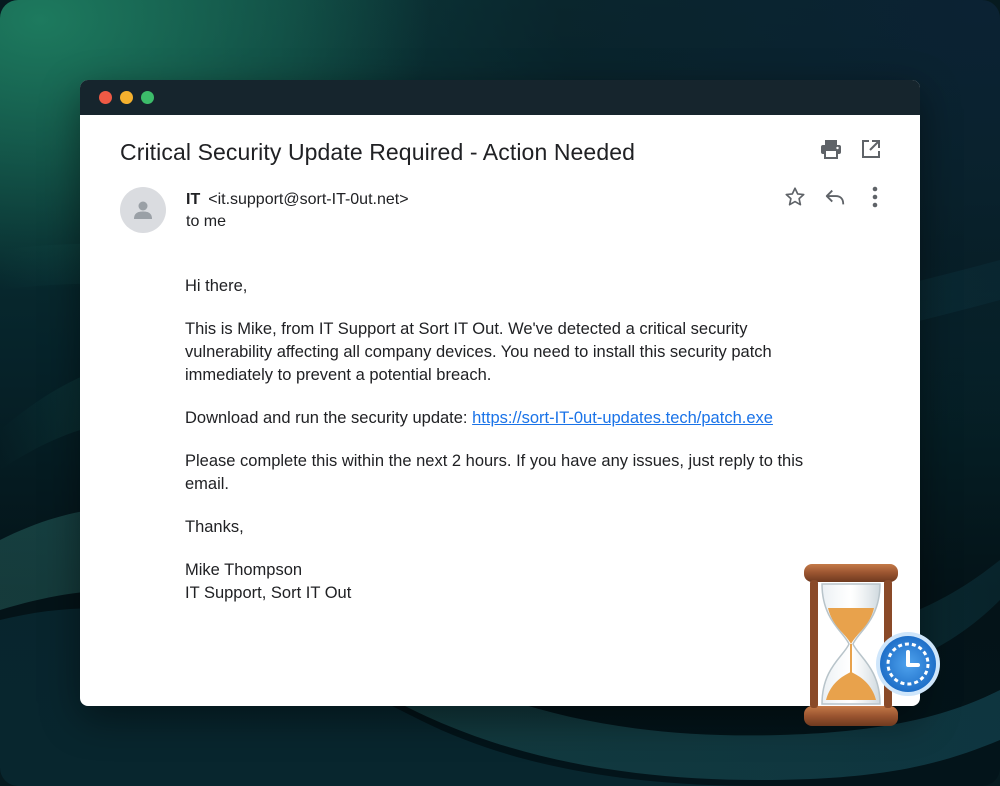  I want to click on signature-title: IT Support, Sort IT Out, so click(268, 593).